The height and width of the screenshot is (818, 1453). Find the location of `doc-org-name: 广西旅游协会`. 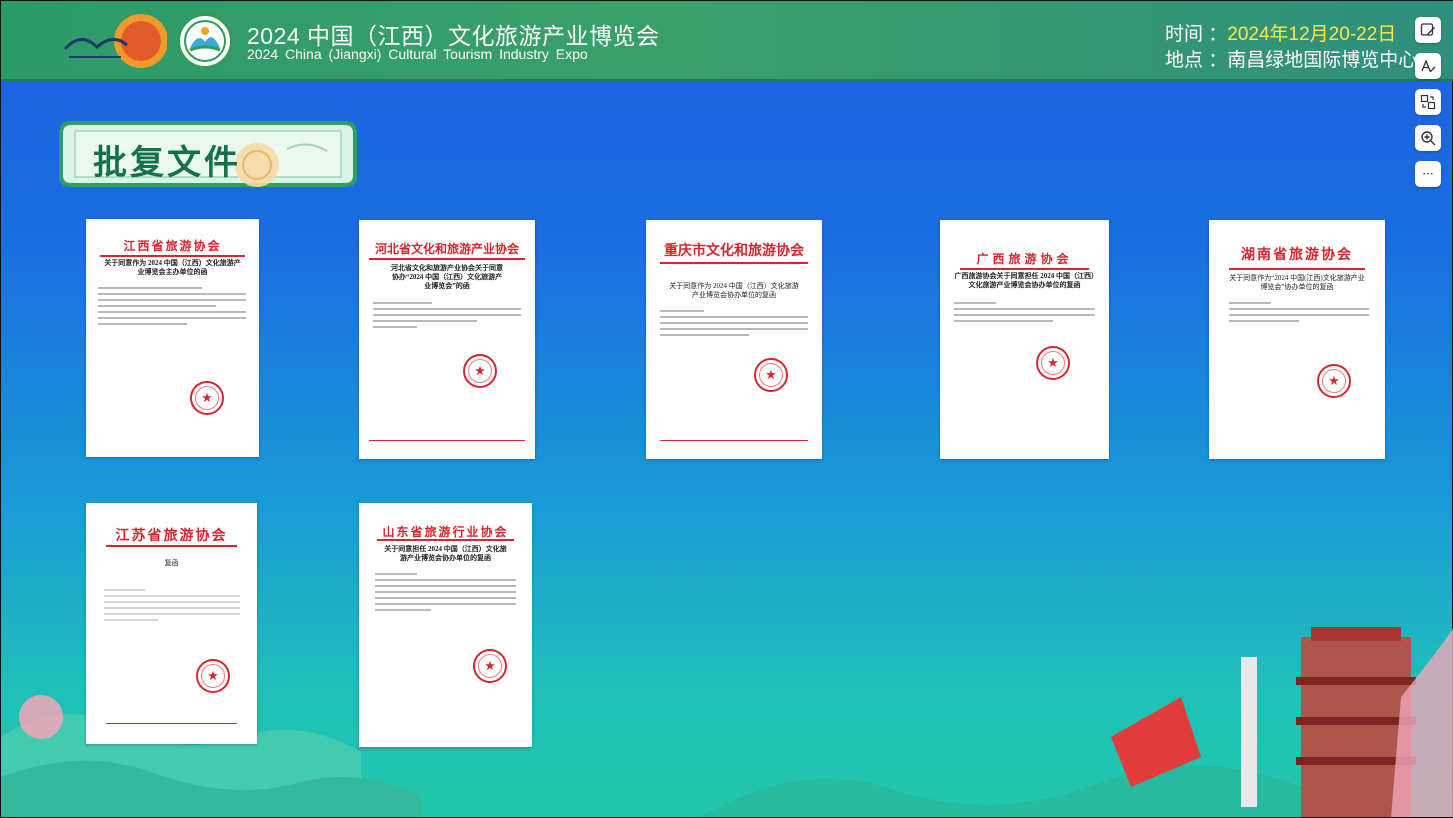

doc-org-name: 广西旅游协会 is located at coordinates (1024, 259).